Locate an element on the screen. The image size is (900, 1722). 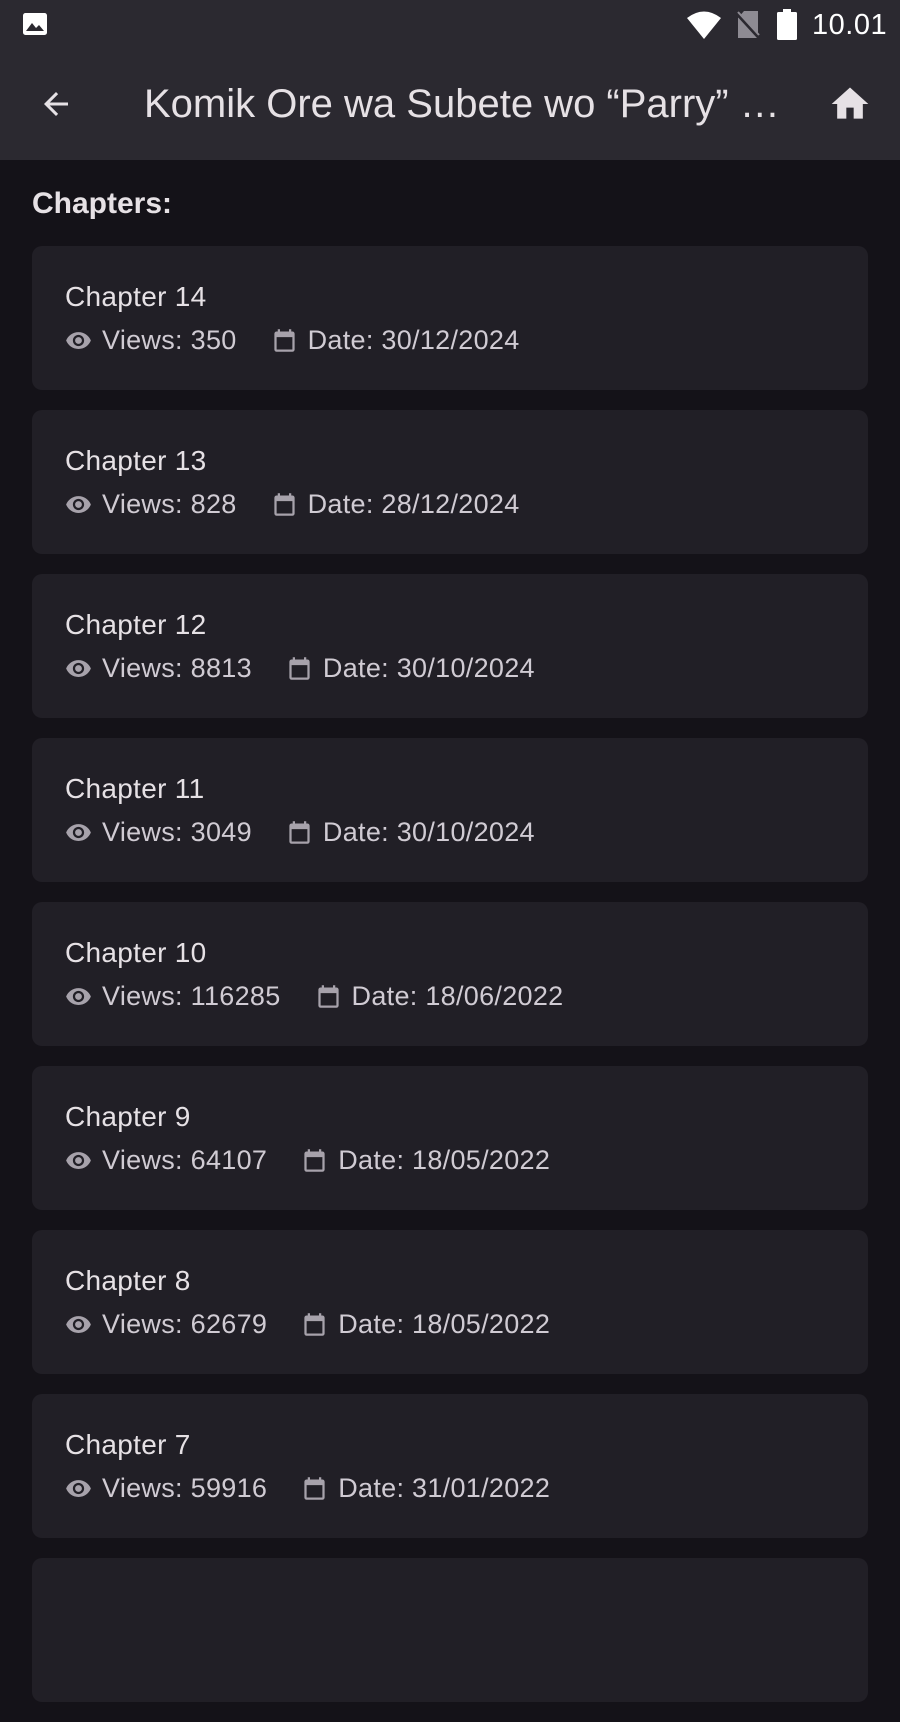
wifi-icon is located at coordinates (704, 25).